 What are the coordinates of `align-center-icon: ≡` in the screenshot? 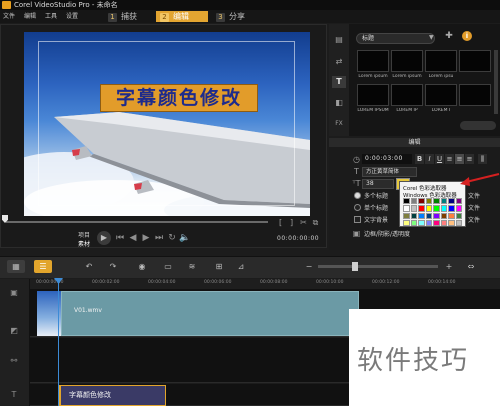 It's located at (459, 159).